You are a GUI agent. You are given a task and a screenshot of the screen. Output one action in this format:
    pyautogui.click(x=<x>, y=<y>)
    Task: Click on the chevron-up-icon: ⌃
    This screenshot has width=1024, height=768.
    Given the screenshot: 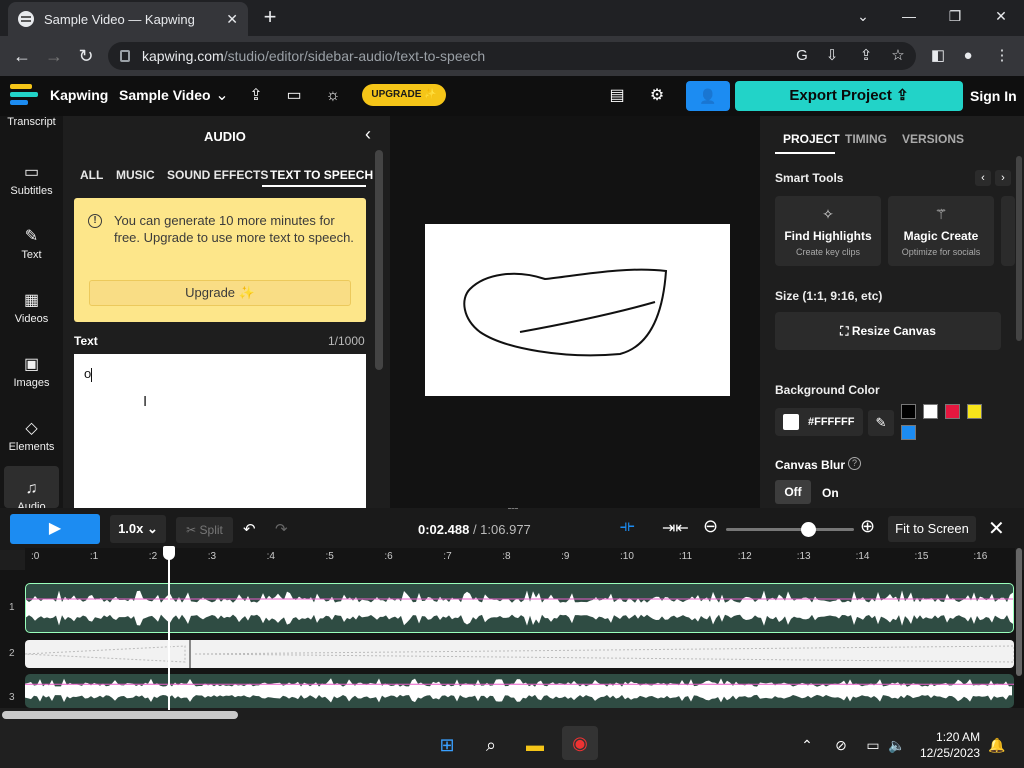 What is the action you would take?
    pyautogui.click(x=807, y=745)
    